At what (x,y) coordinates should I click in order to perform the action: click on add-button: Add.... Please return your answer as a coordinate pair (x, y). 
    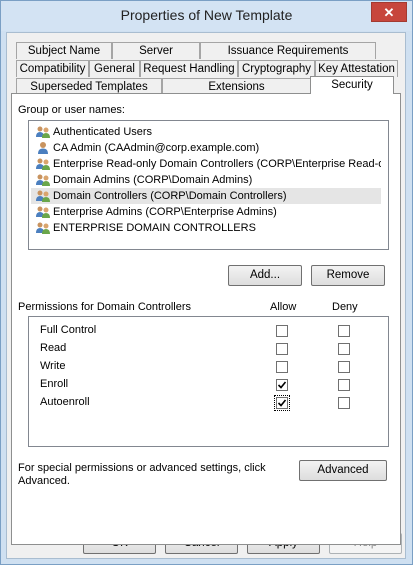
    Looking at the image, I should click on (265, 275).